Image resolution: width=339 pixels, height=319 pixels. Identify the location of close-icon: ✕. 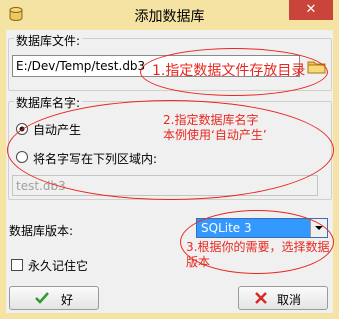
(311, 9).